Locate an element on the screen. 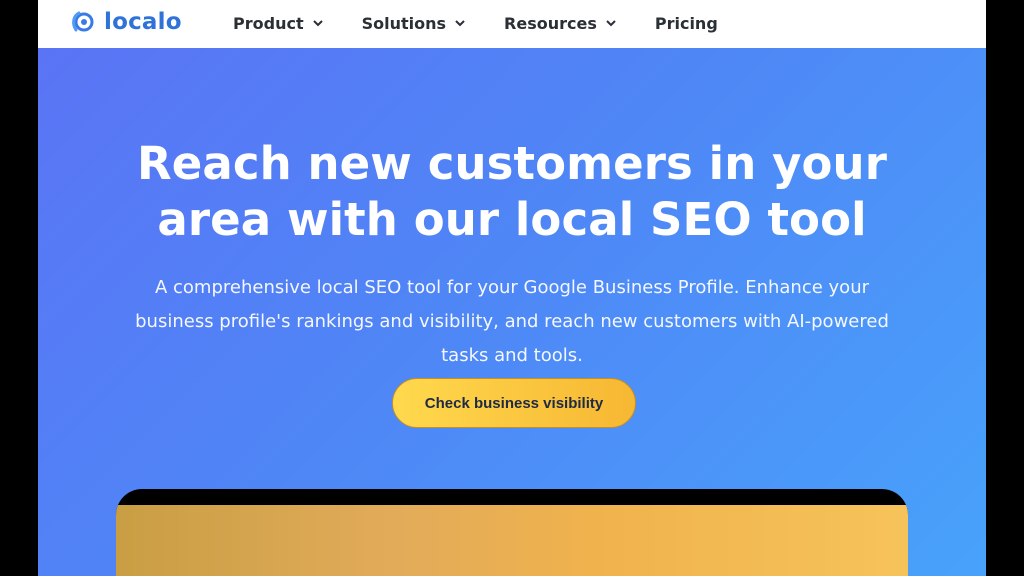  hero-subtitle-line-3: tasks and tools. is located at coordinates (512, 355).